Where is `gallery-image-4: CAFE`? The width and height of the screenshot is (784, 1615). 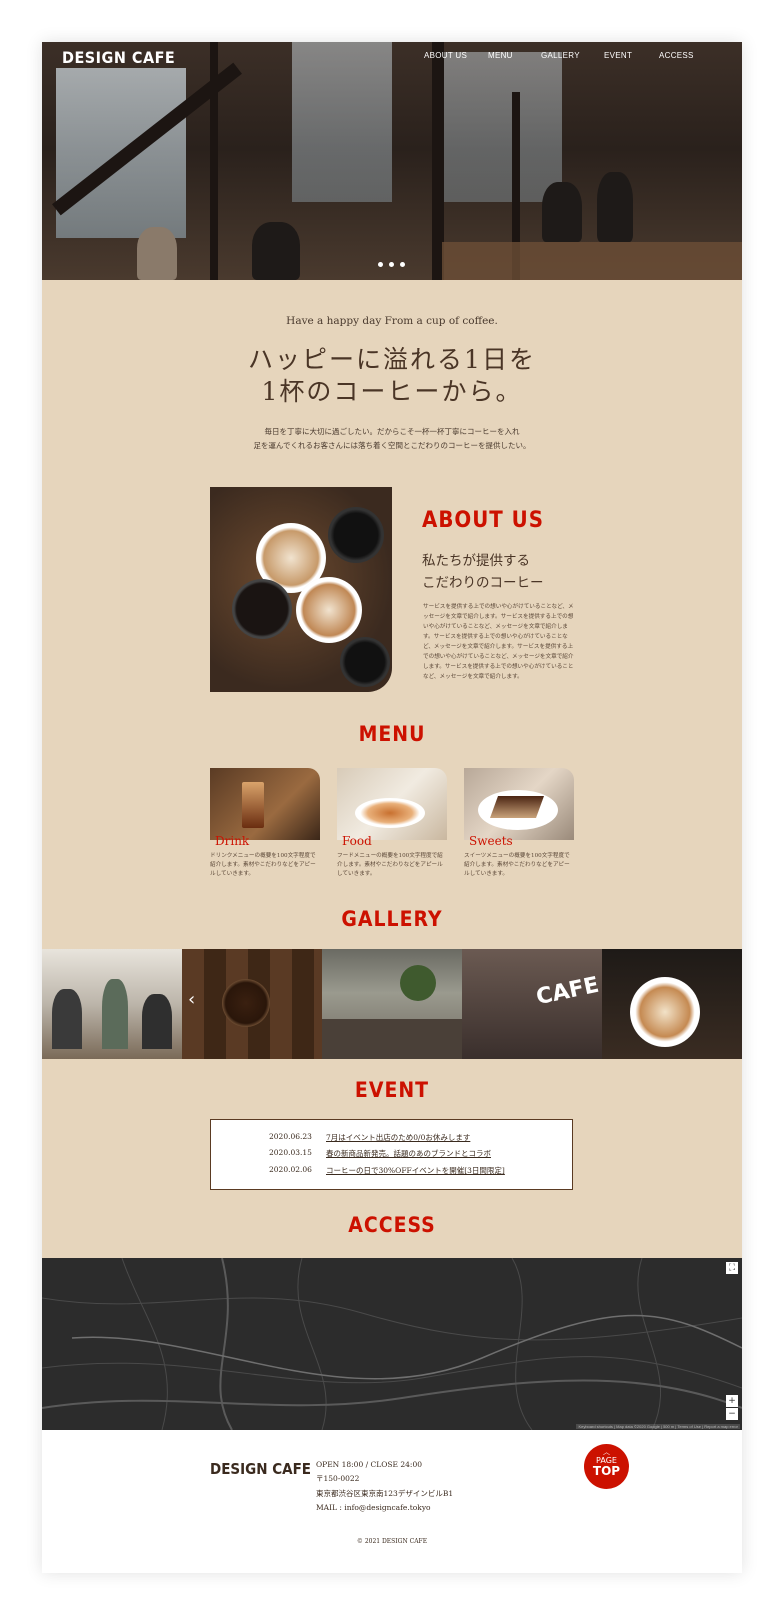
gallery-image-4: CAFE is located at coordinates (532, 1004).